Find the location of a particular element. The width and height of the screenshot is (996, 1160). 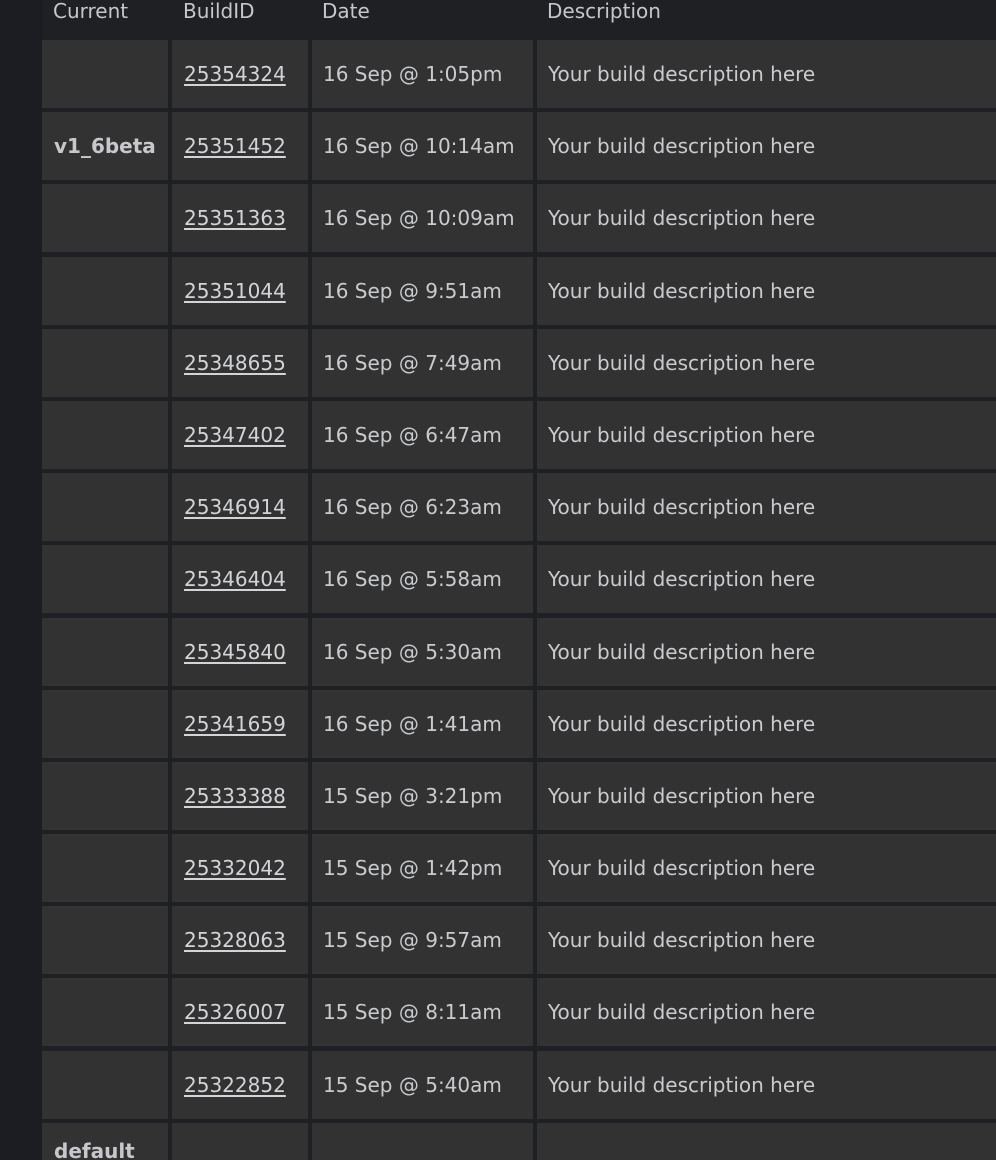

cell-build-id: 25351452 is located at coordinates (240, 146).